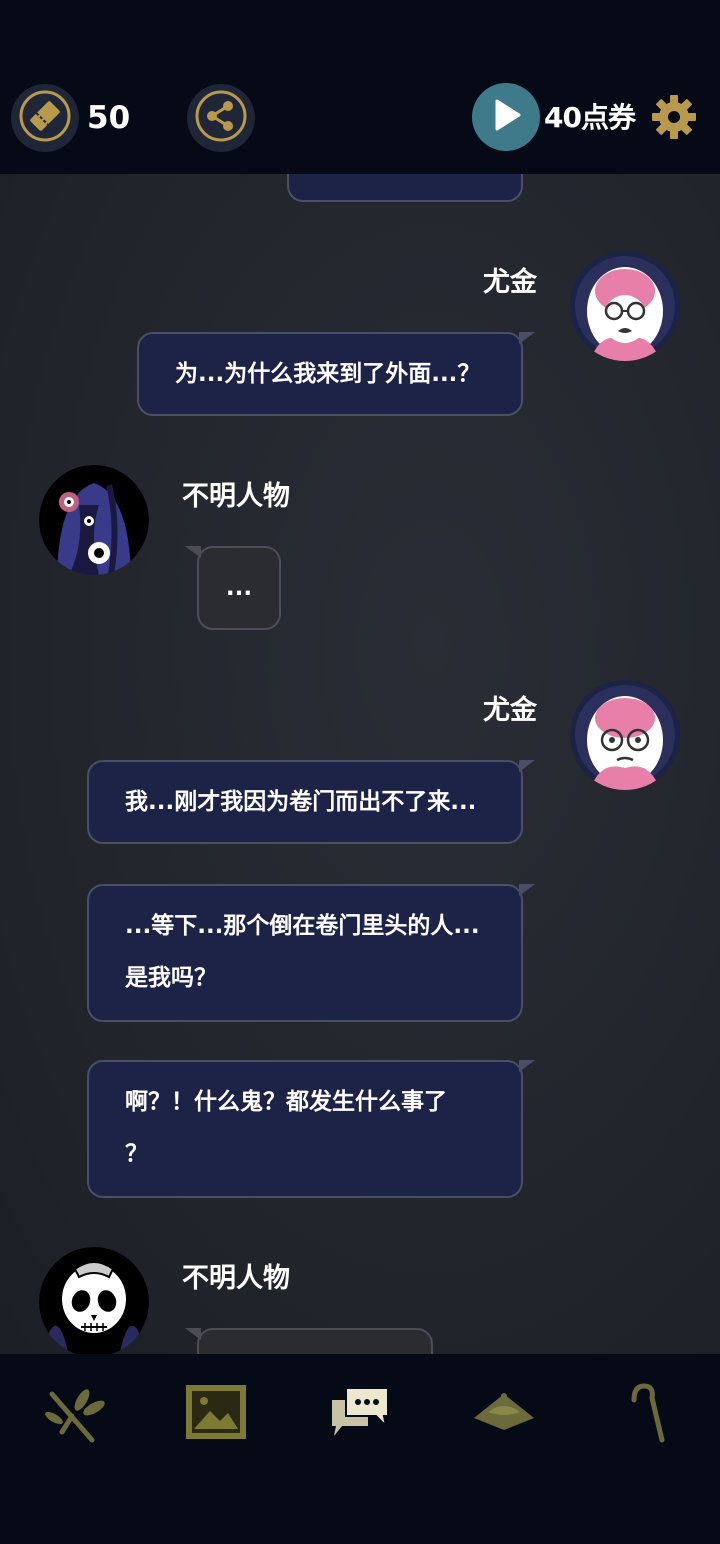 The width and height of the screenshot is (720, 1544). What do you see at coordinates (311, 953) in the screenshot?
I see `chat-bubble: ...等下...那个倒在卷门里头的人... 是我吗？` at bounding box center [311, 953].